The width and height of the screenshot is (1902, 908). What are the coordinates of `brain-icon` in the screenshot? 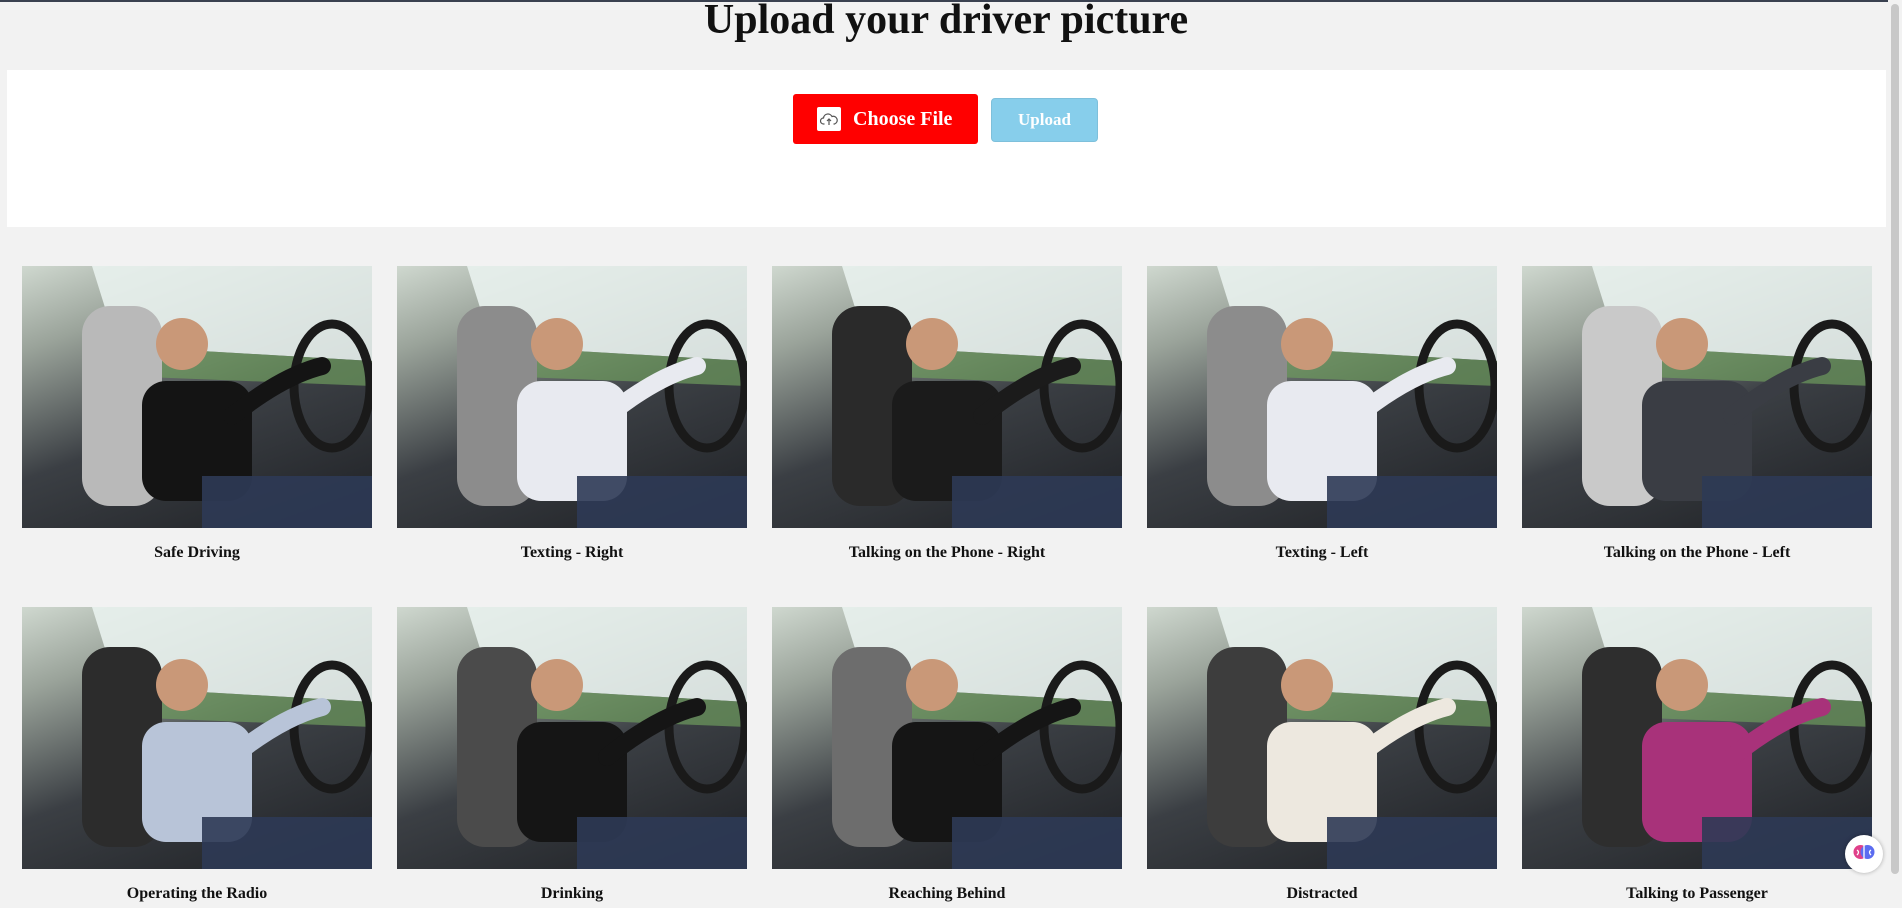 It's located at (1864, 854).